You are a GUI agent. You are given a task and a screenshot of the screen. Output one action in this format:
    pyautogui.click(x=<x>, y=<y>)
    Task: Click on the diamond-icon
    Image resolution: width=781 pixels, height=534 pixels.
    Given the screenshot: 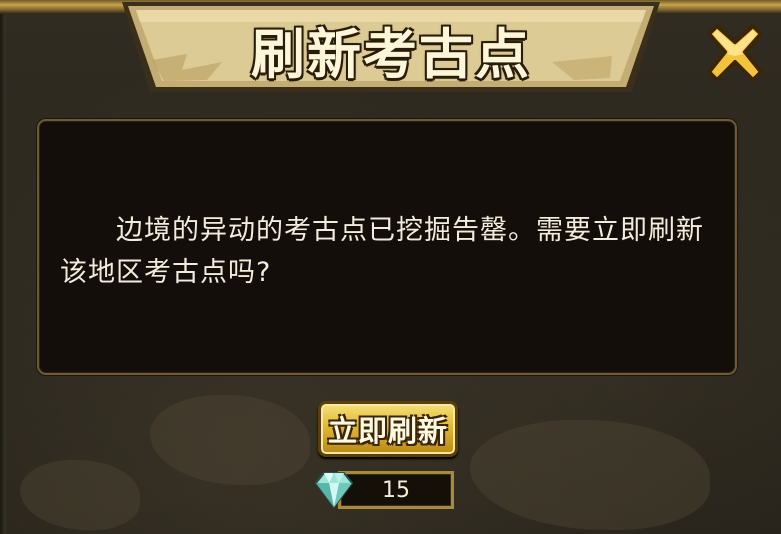 What is the action you would take?
    pyautogui.click(x=334, y=490)
    